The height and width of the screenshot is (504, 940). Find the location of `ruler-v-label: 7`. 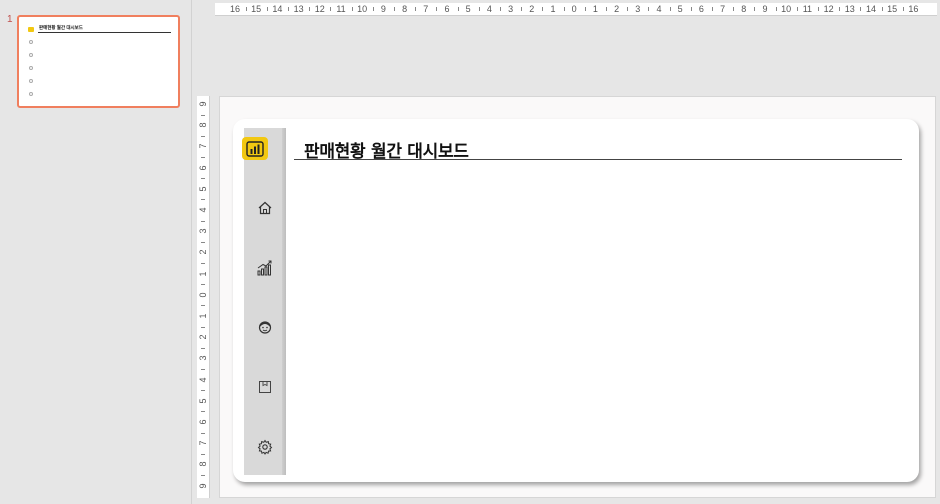

ruler-v-label: 7 is located at coordinates (203, 443).